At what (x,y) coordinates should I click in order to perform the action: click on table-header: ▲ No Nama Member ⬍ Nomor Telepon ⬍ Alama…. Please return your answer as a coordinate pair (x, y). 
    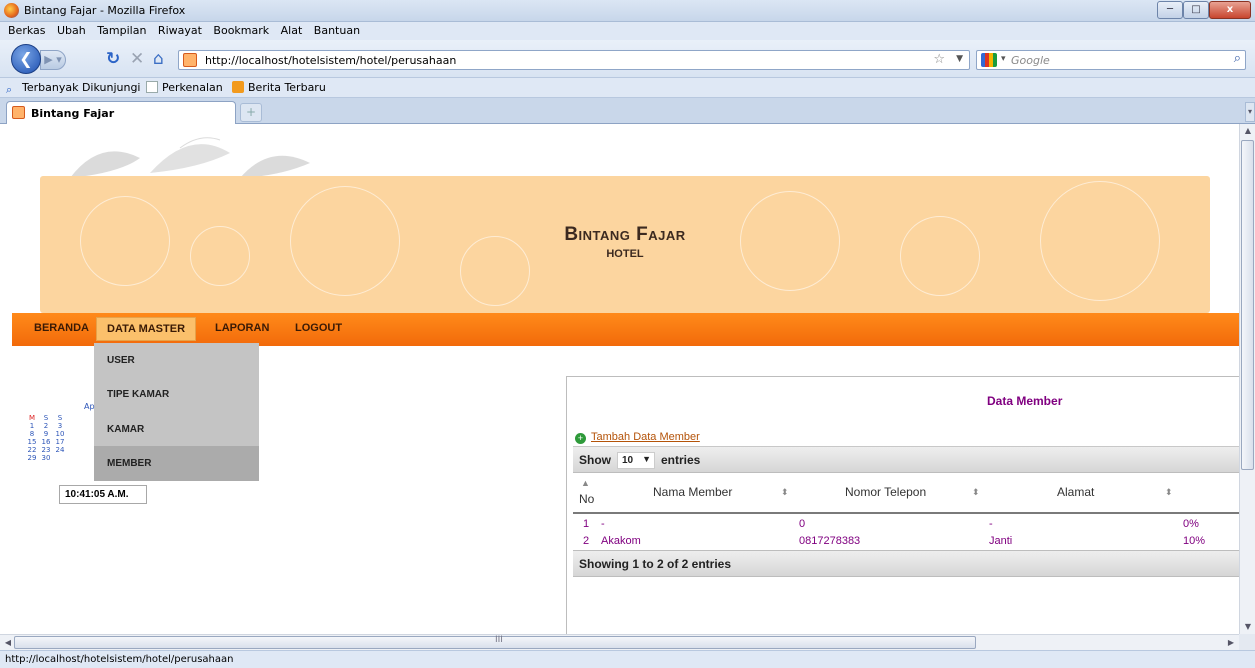
    Looking at the image, I should click on (906, 494).